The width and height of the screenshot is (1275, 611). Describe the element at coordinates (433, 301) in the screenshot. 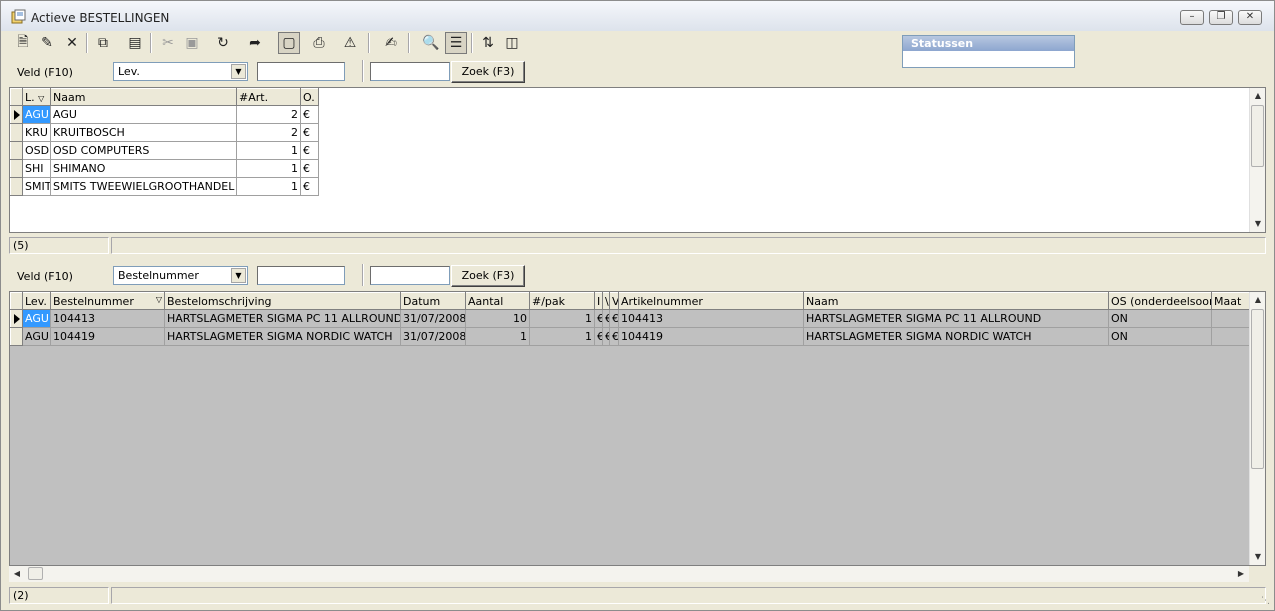

I see `col-header-datum: Datum` at that location.